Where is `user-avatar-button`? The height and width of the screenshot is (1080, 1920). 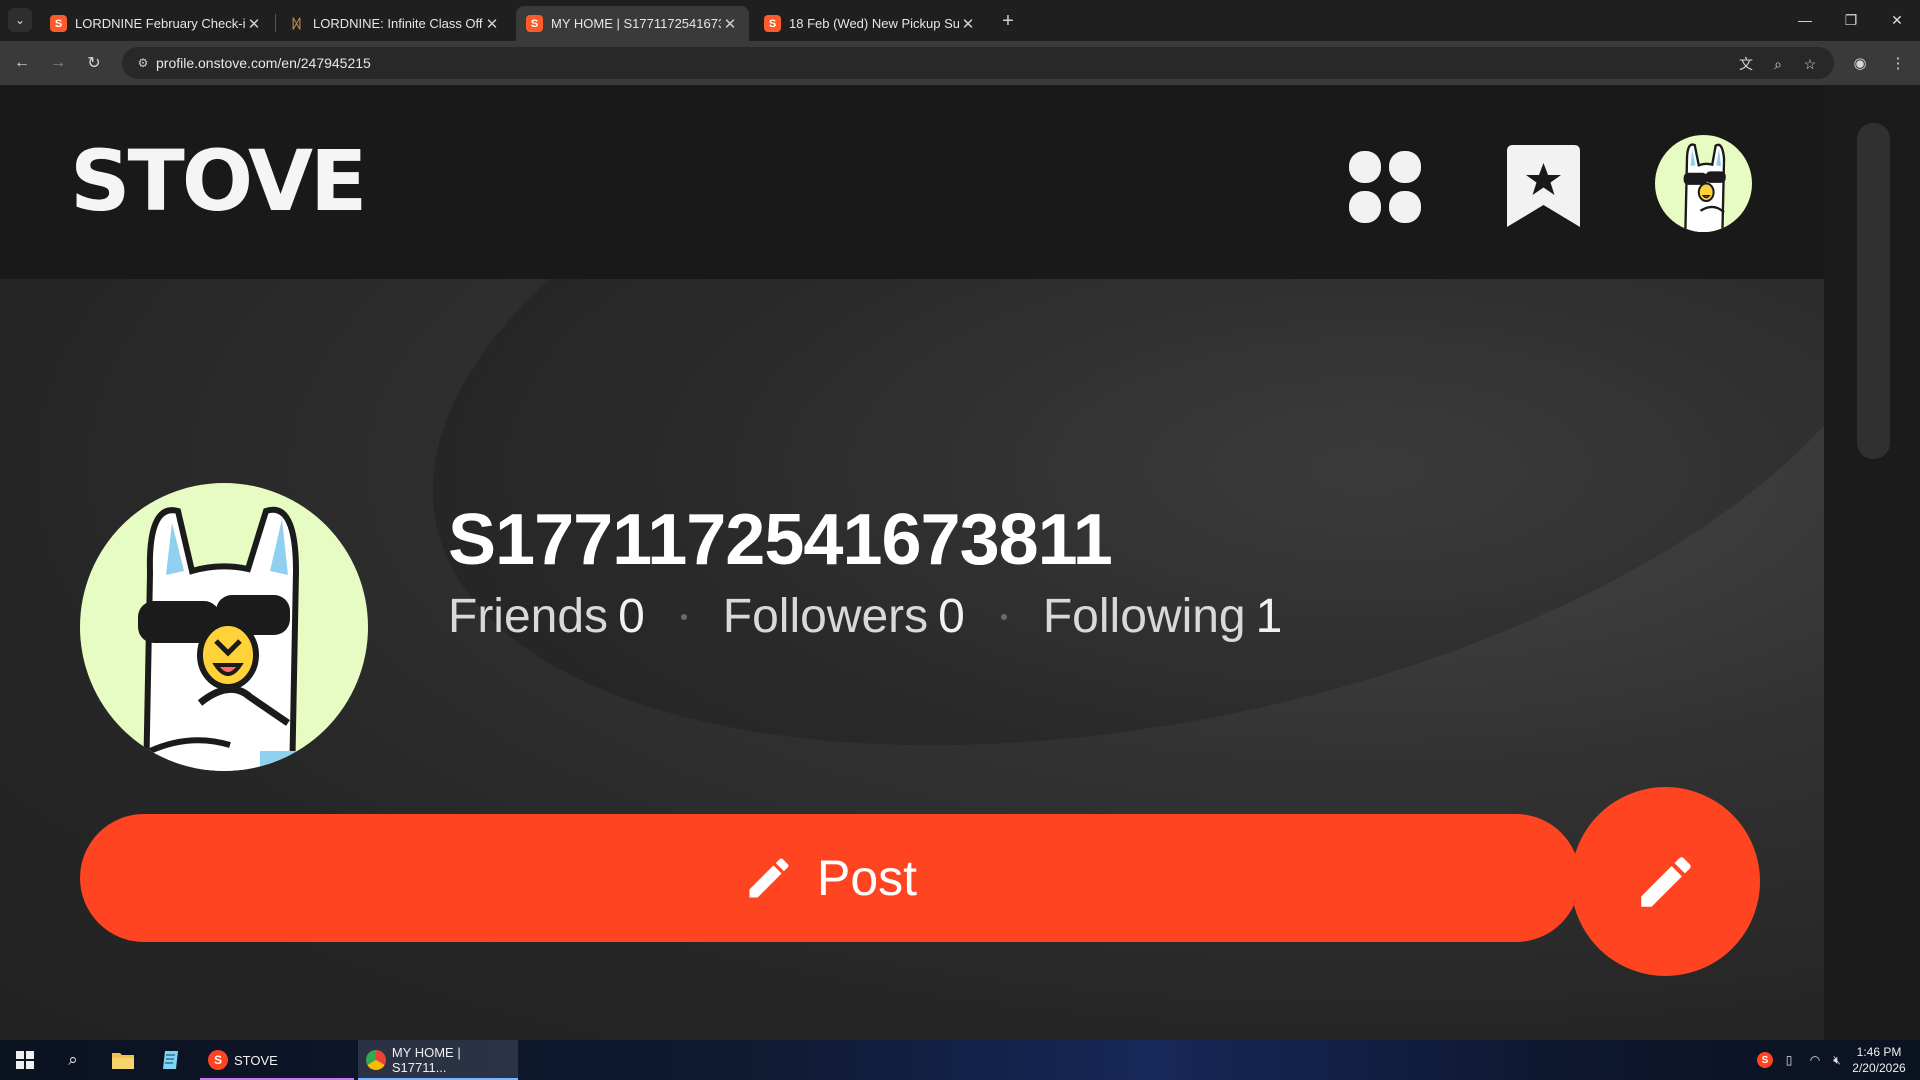
user-avatar-button is located at coordinates (1703, 183).